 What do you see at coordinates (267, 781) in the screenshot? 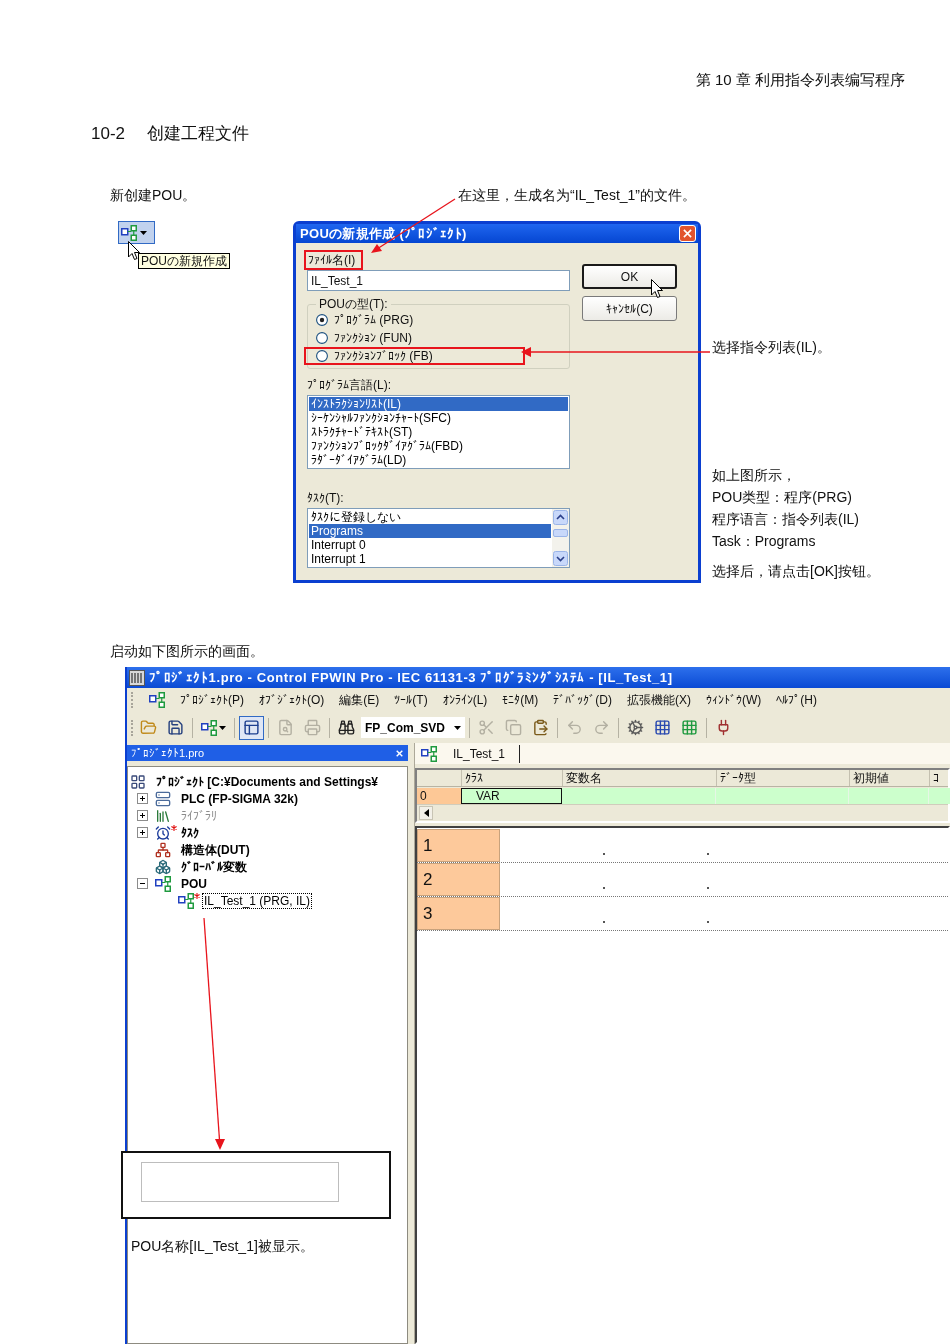
I see `tree-item: ﾌﾟﾛｼﾞｪｸﾄ [C:¥Documents and Settings¥` at bounding box center [267, 781].